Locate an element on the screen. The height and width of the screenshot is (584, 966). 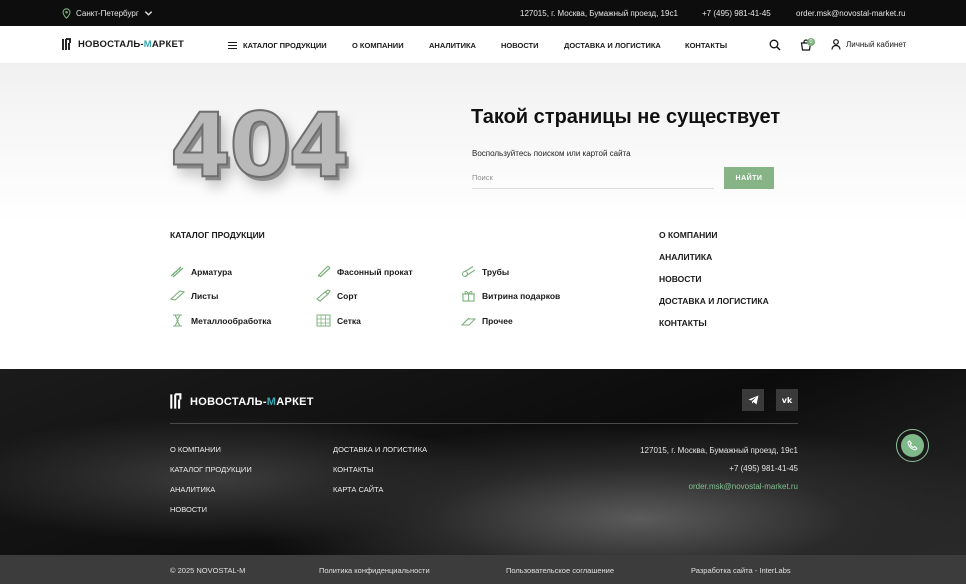
telegram-icon is located at coordinates (753, 400).